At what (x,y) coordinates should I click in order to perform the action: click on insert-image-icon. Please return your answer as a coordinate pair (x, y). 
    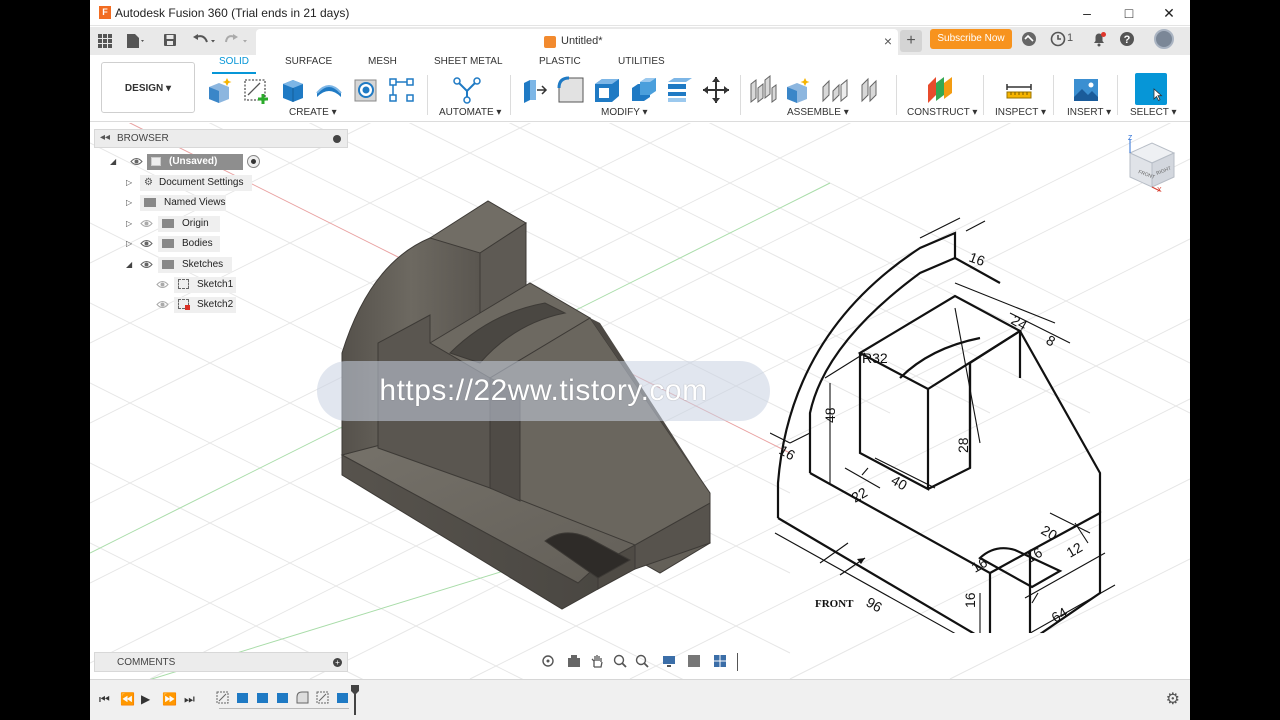
    Looking at the image, I should click on (1086, 90).